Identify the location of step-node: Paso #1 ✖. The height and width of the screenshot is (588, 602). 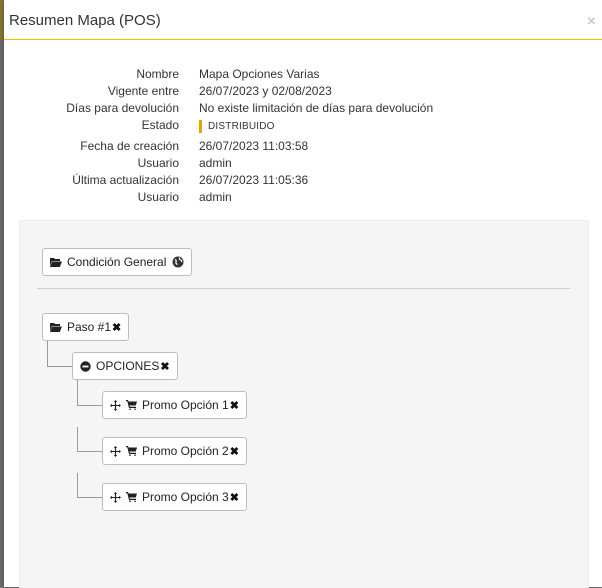
(86, 327).